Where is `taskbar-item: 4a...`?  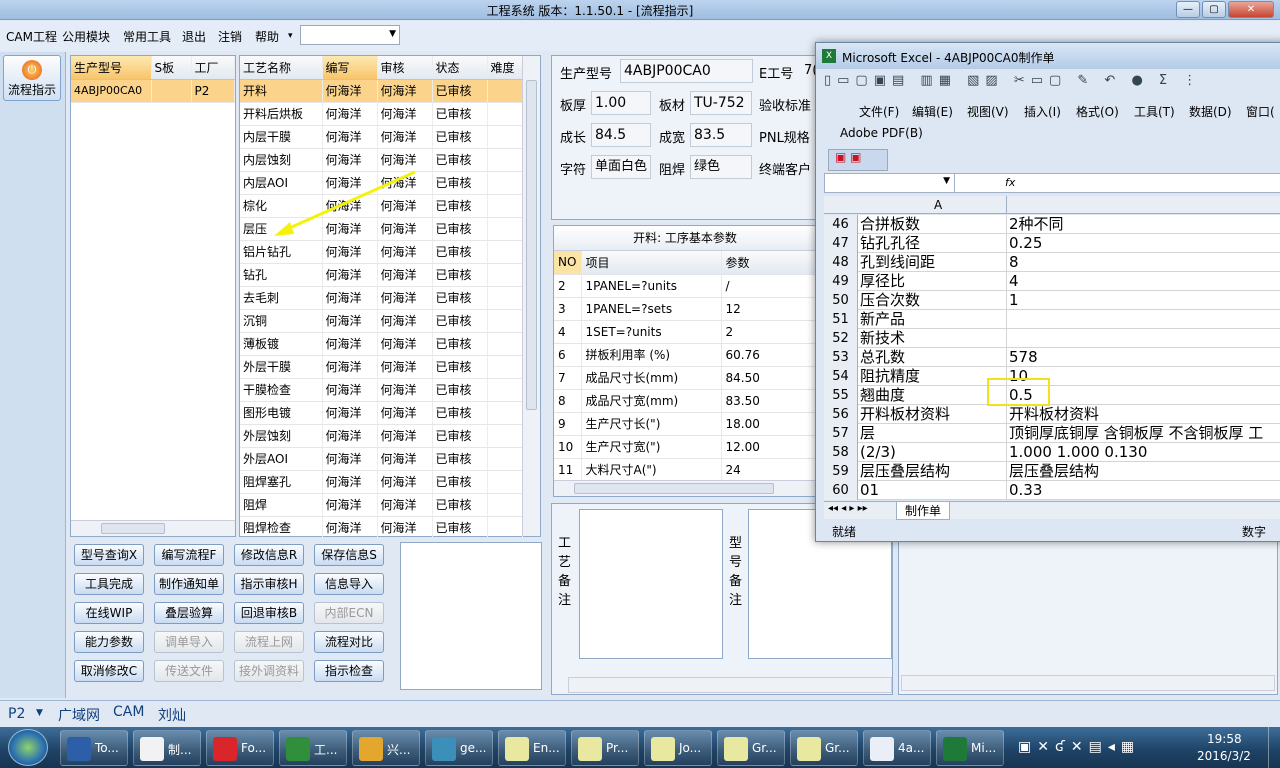 taskbar-item: 4a... is located at coordinates (897, 748).